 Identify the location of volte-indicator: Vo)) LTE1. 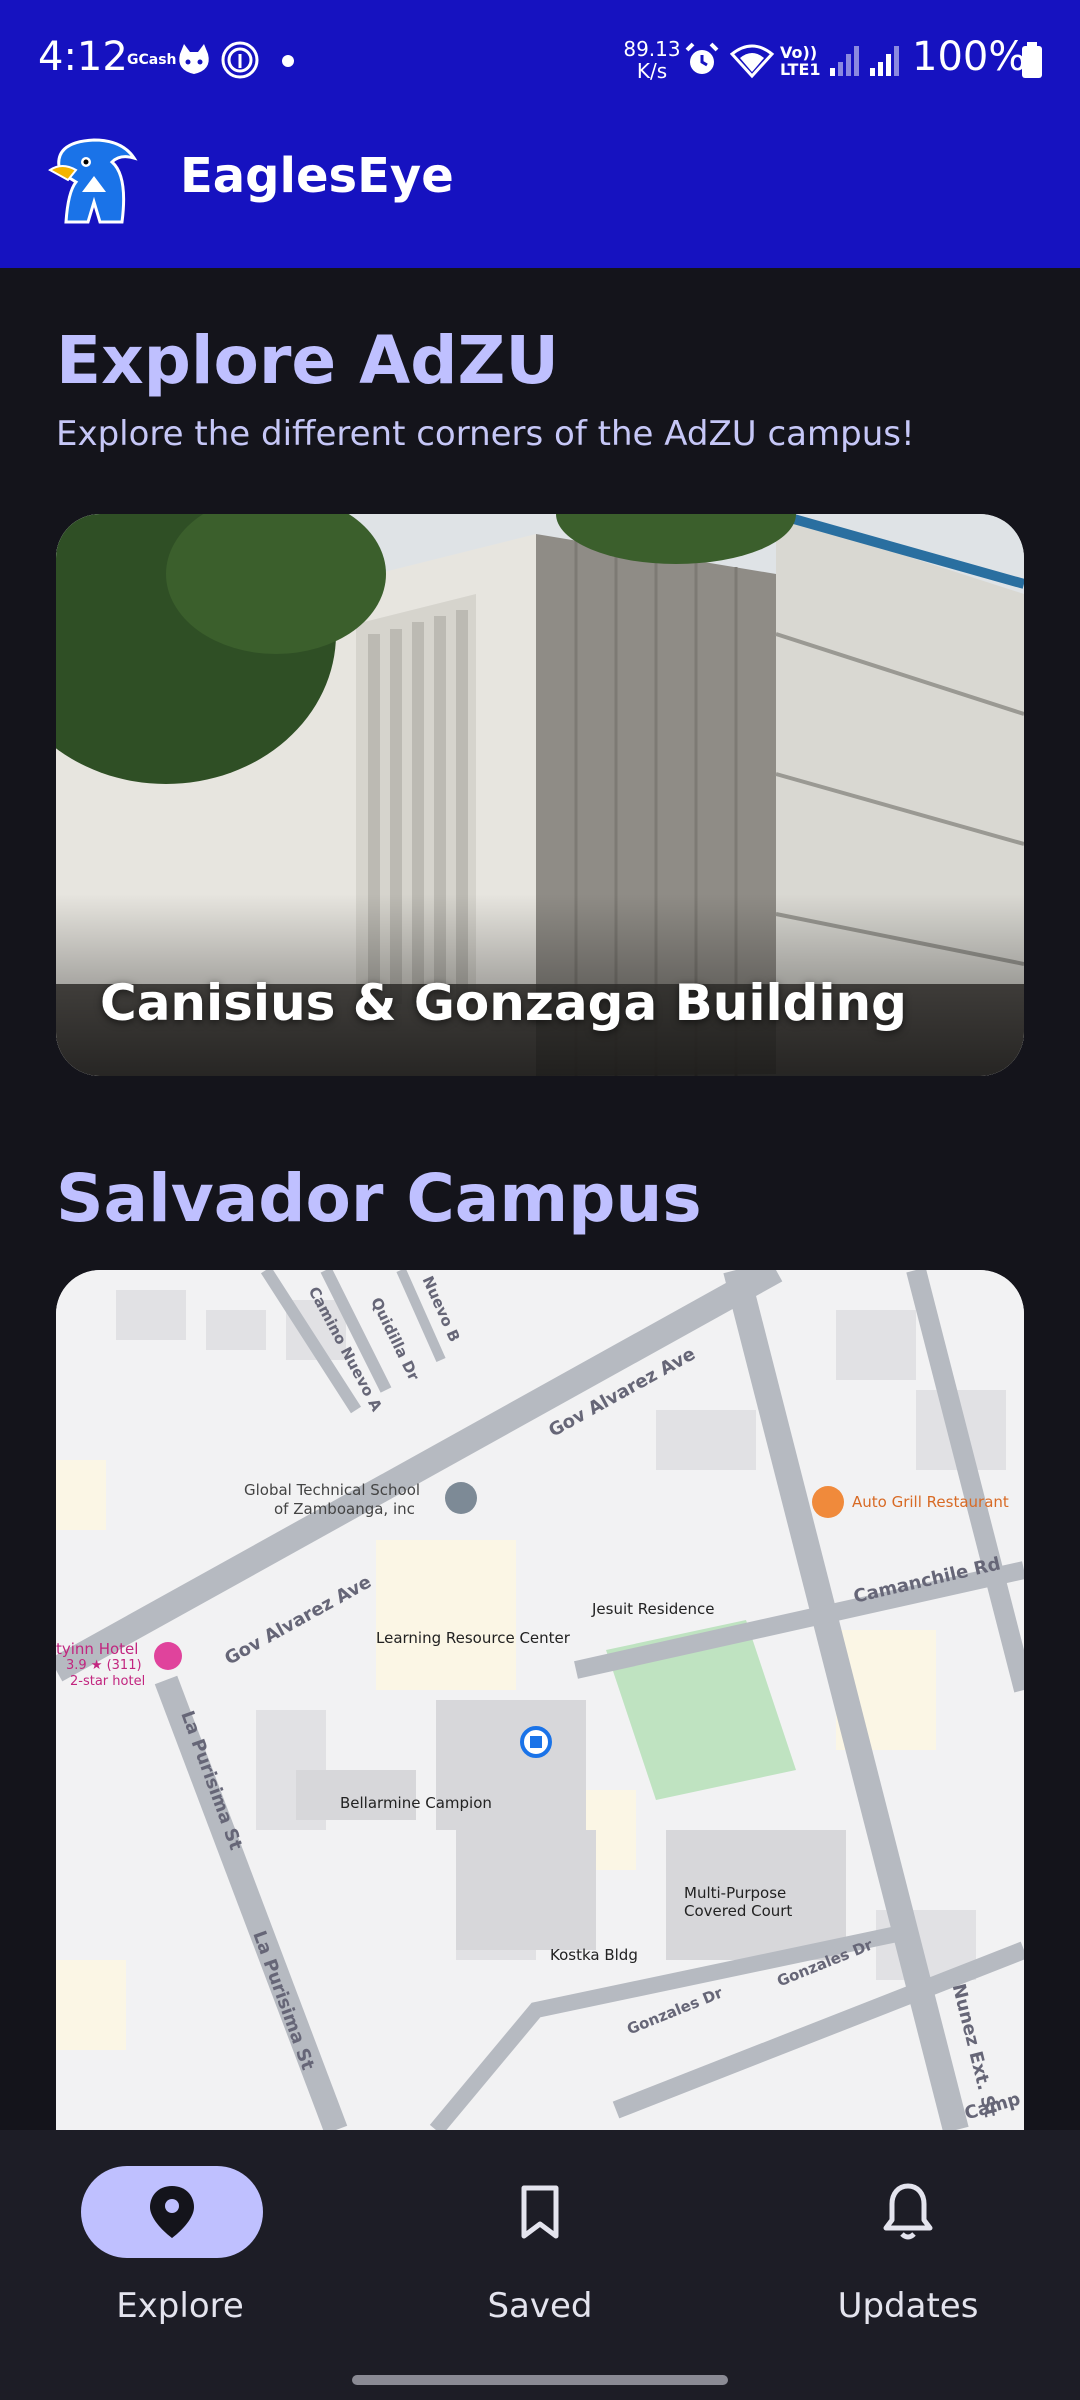
(800, 61).